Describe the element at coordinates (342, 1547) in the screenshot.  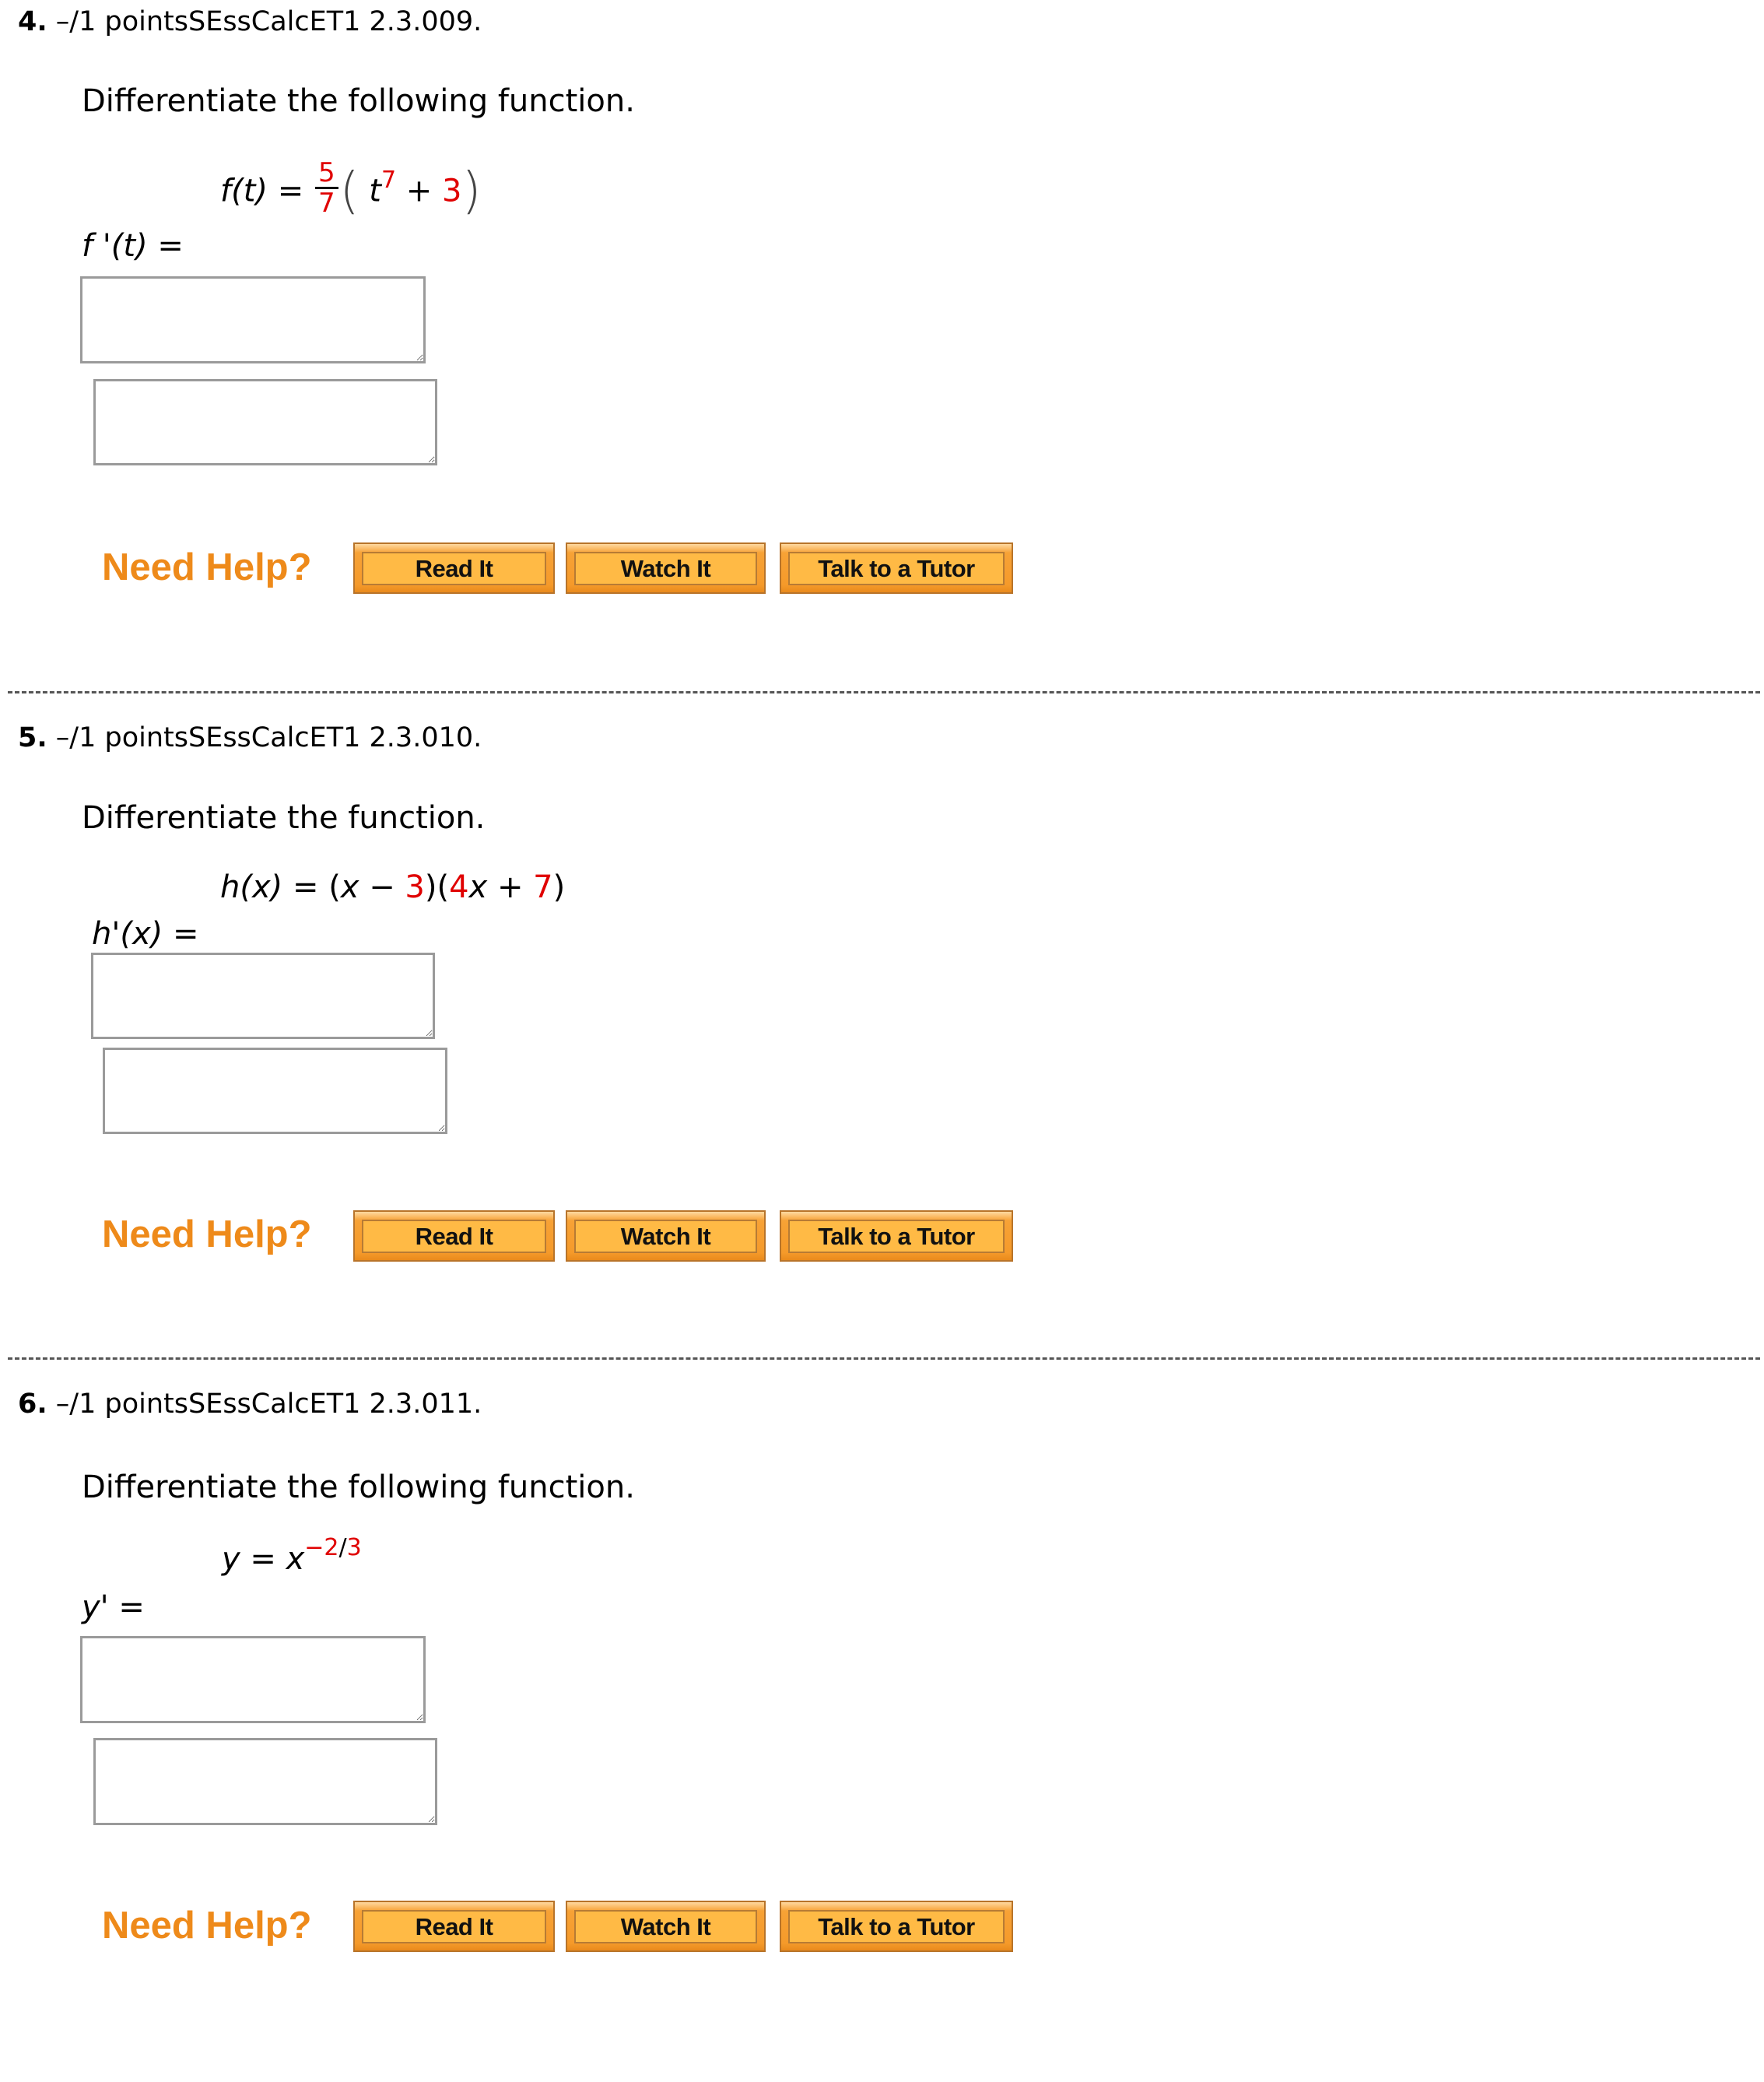
I see `exponent-slash: /` at that location.